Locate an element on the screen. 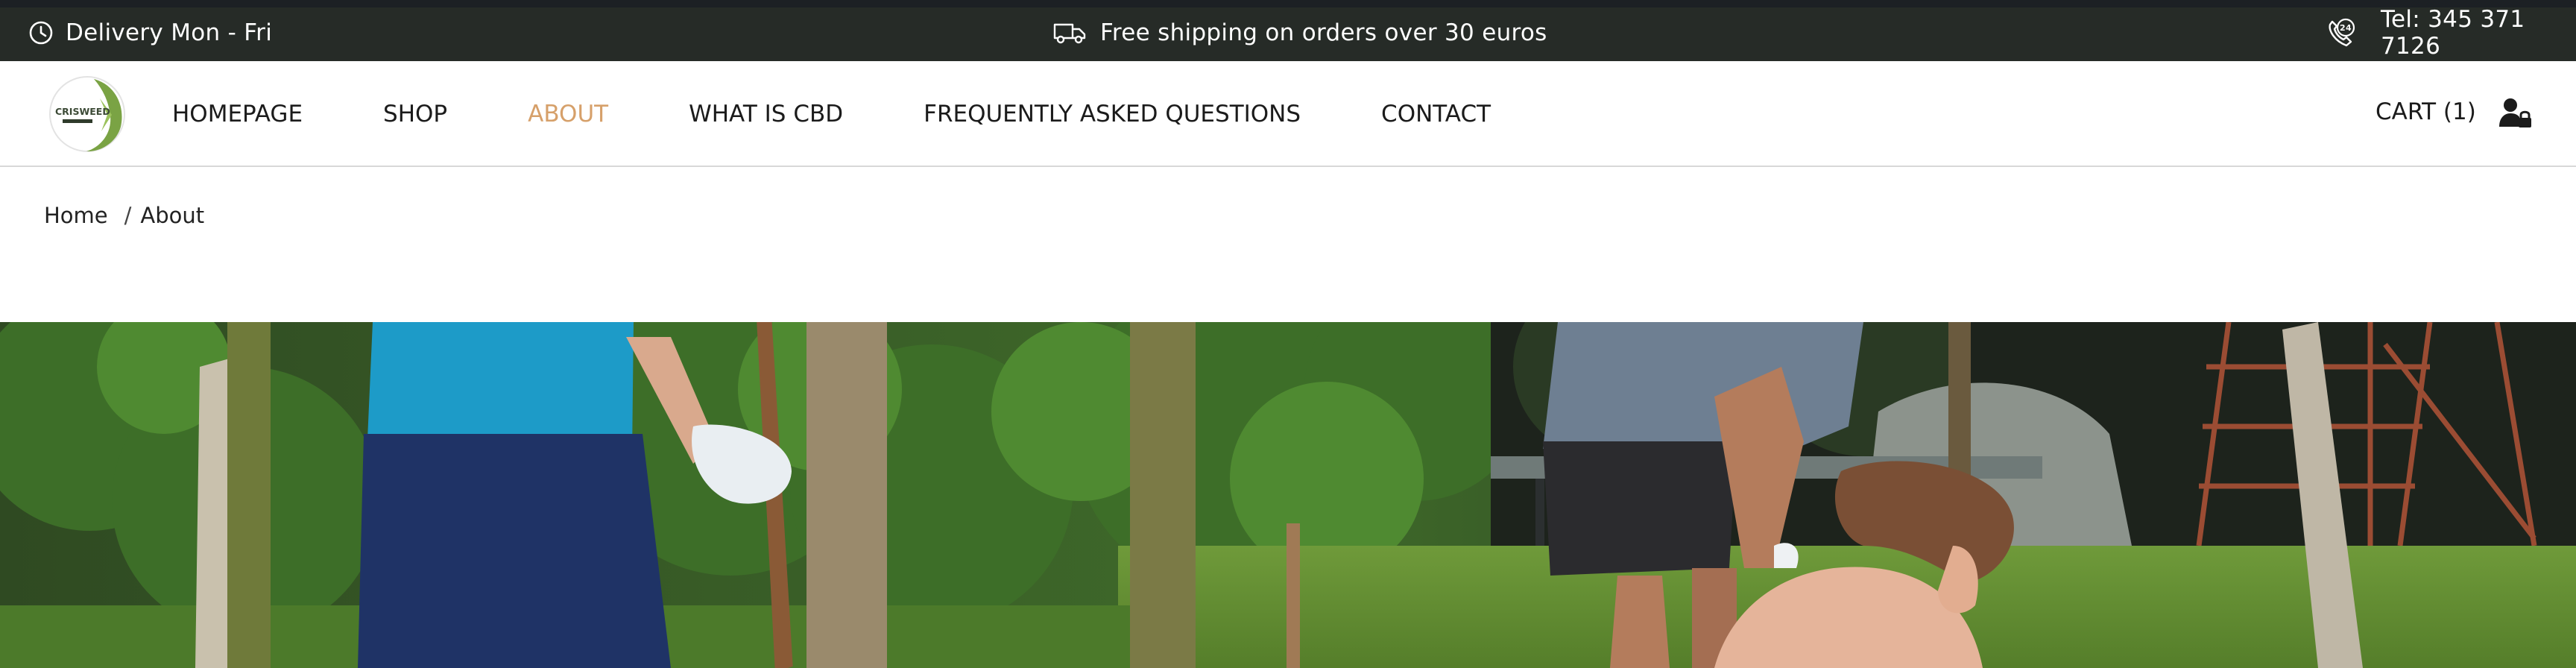 Image resolution: width=2576 pixels, height=668 pixels. svg-text: 24 is located at coordinates (2346, 28).